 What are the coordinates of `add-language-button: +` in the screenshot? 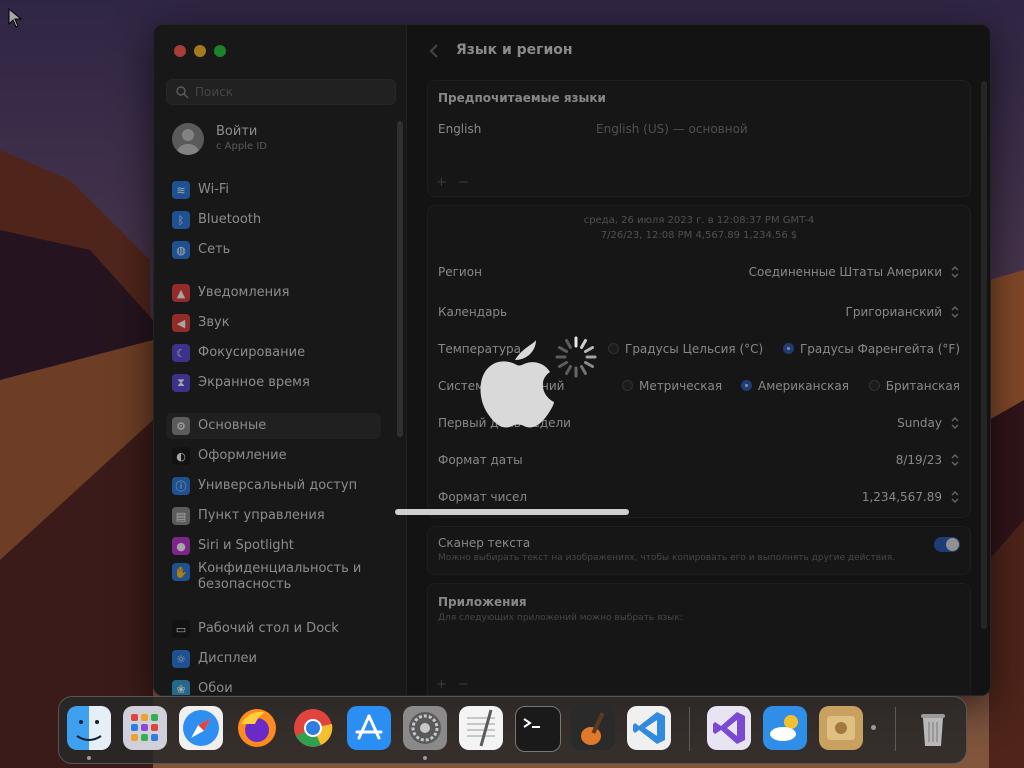 It's located at (441, 182).